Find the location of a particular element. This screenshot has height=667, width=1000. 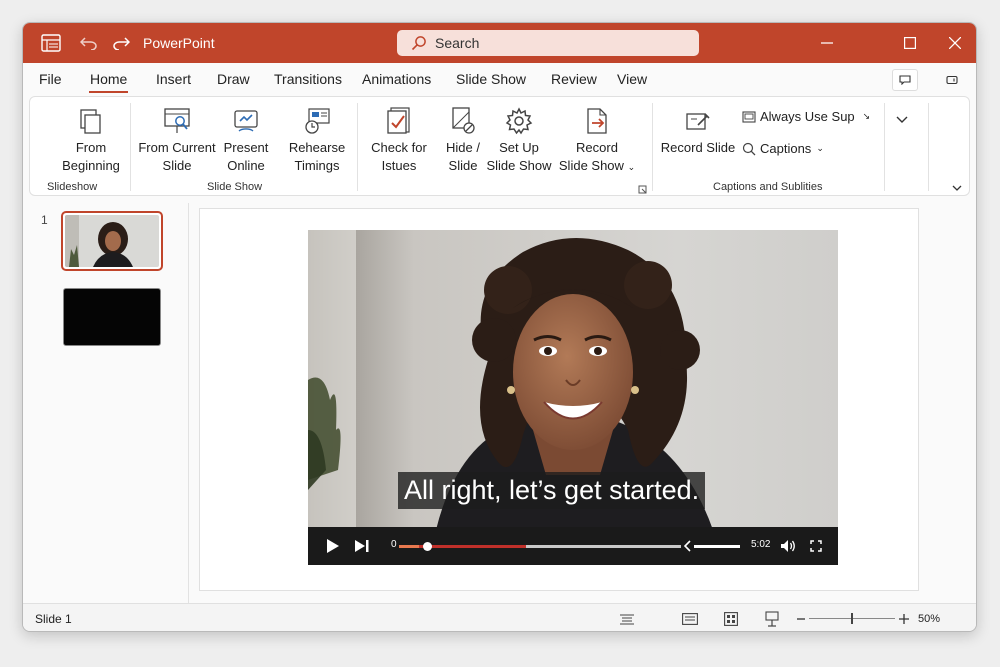

time-current: 0 is located at coordinates (394, 544).